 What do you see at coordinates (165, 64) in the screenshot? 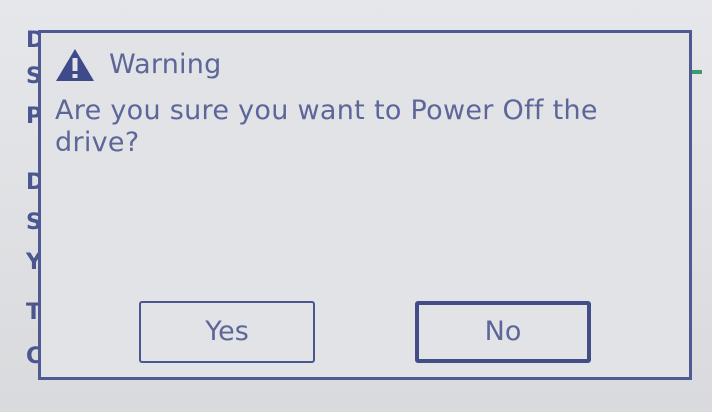
I see `dialog-title: Warning` at bounding box center [165, 64].